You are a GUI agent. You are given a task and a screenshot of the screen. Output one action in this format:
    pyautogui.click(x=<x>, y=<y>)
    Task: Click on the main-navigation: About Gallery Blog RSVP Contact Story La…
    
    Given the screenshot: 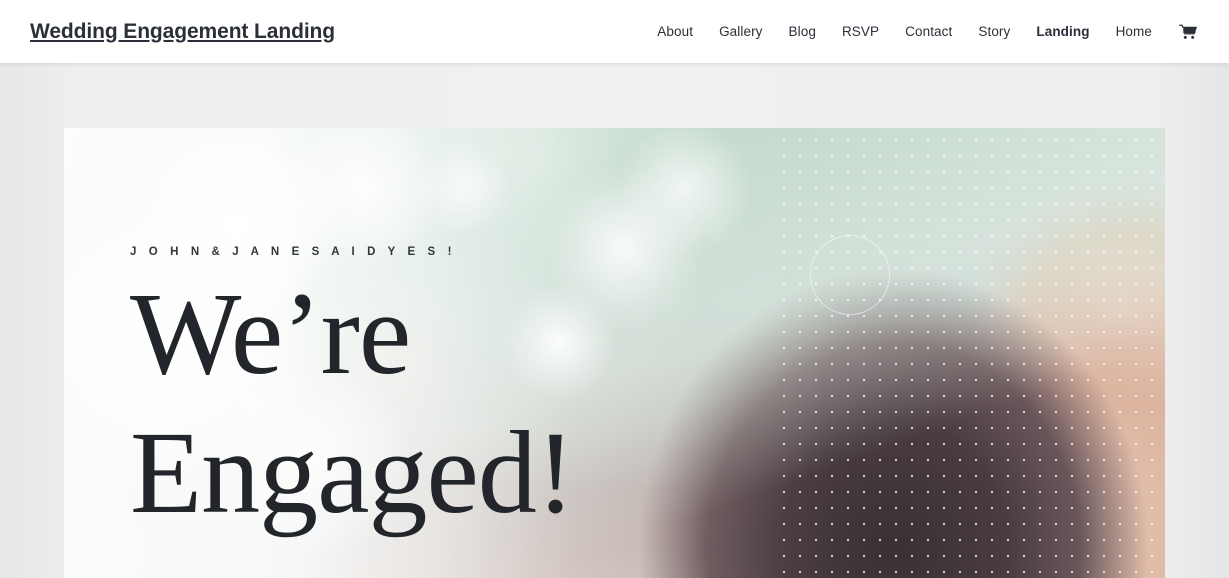 What is the action you would take?
    pyautogui.click(x=921, y=32)
    